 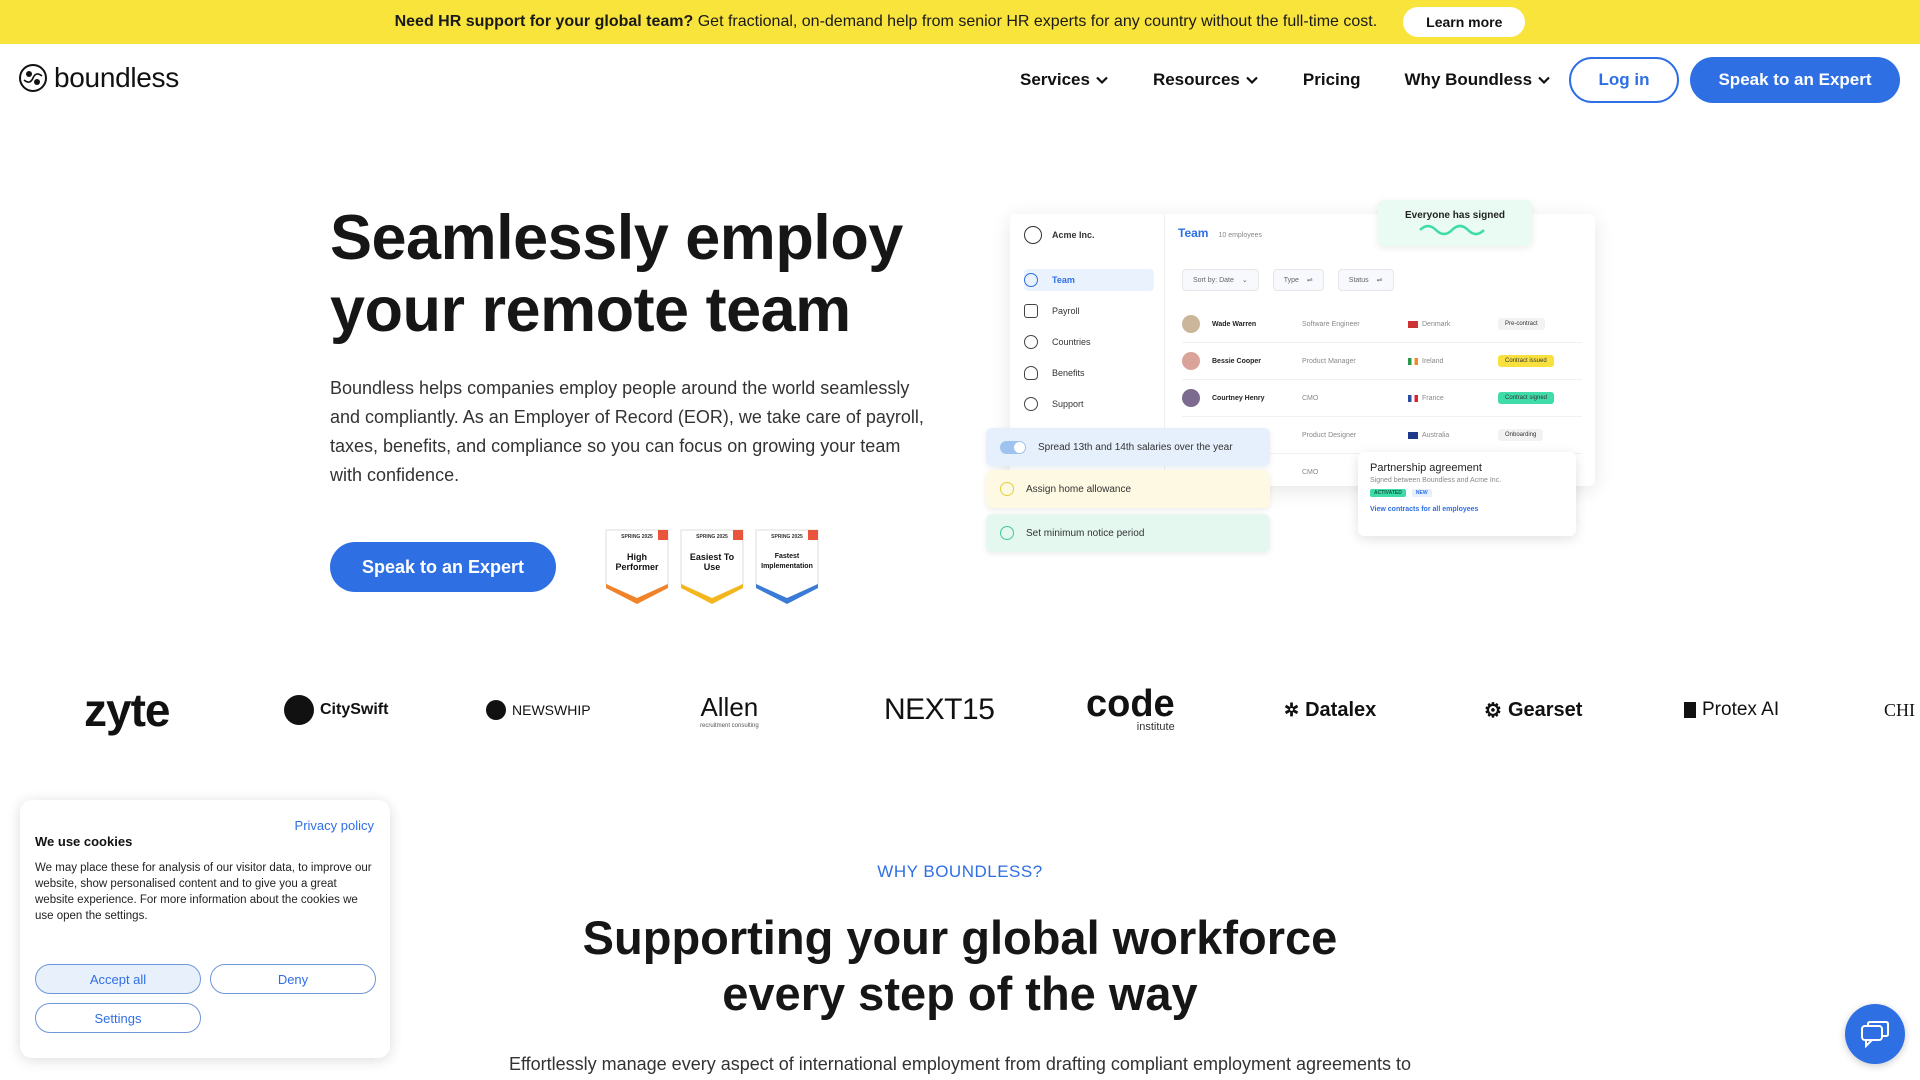 What do you see at coordinates (1310, 398) in the screenshot?
I see `employee-role: CMO` at bounding box center [1310, 398].